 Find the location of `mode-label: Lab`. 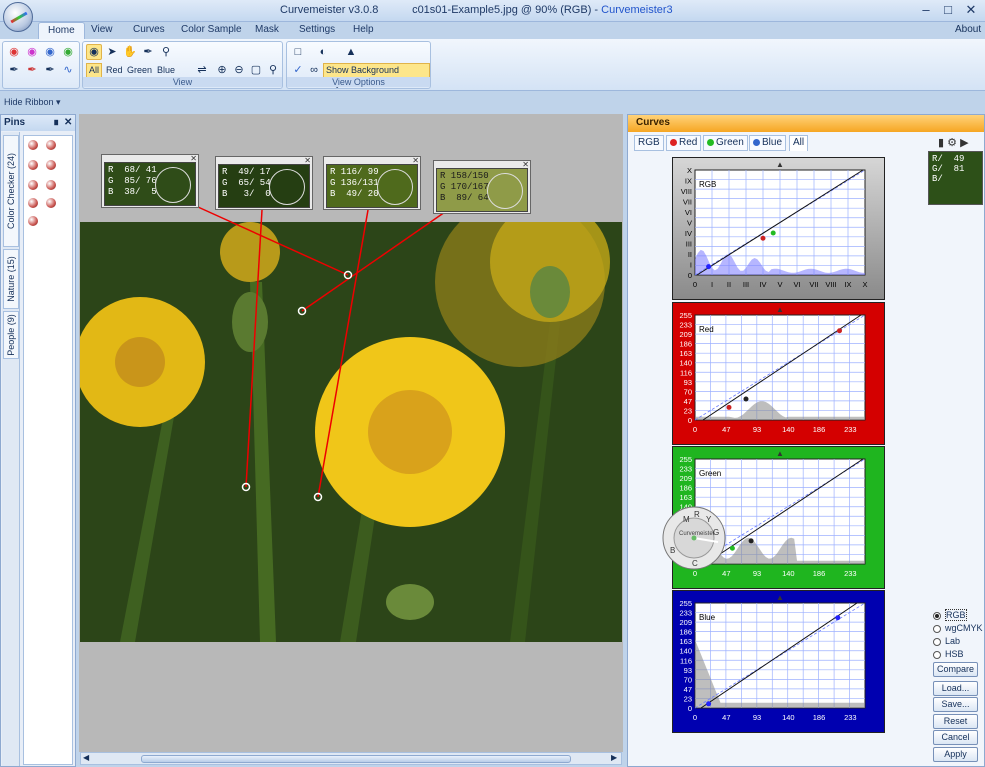

mode-label: Lab is located at coordinates (953, 641).